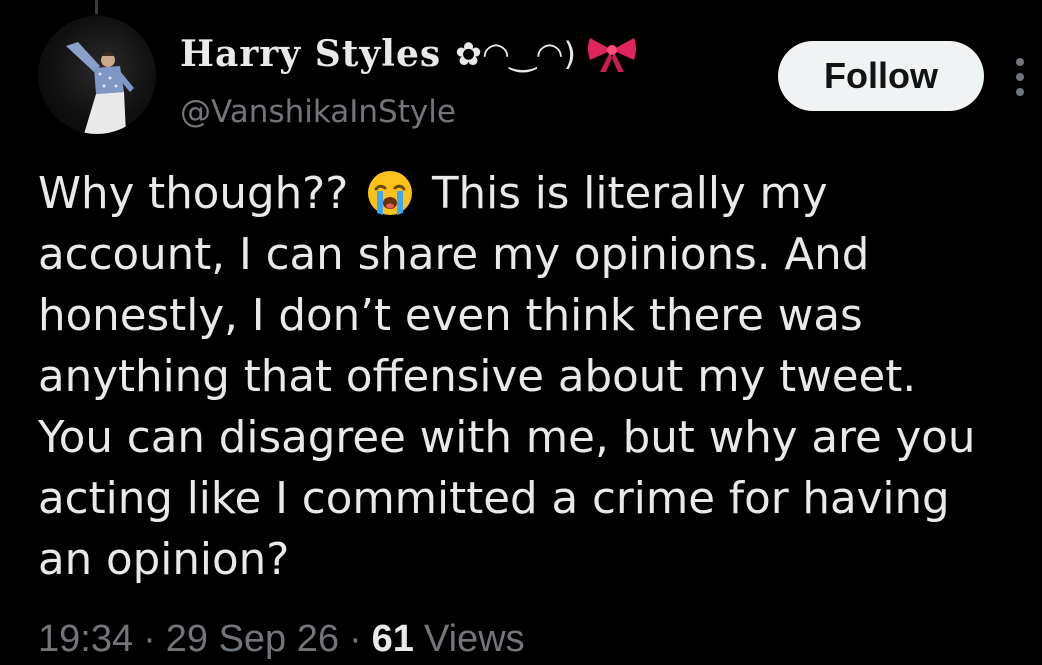 The width and height of the screenshot is (1042, 665). I want to click on avatar-figure-icon, so click(100, 88).